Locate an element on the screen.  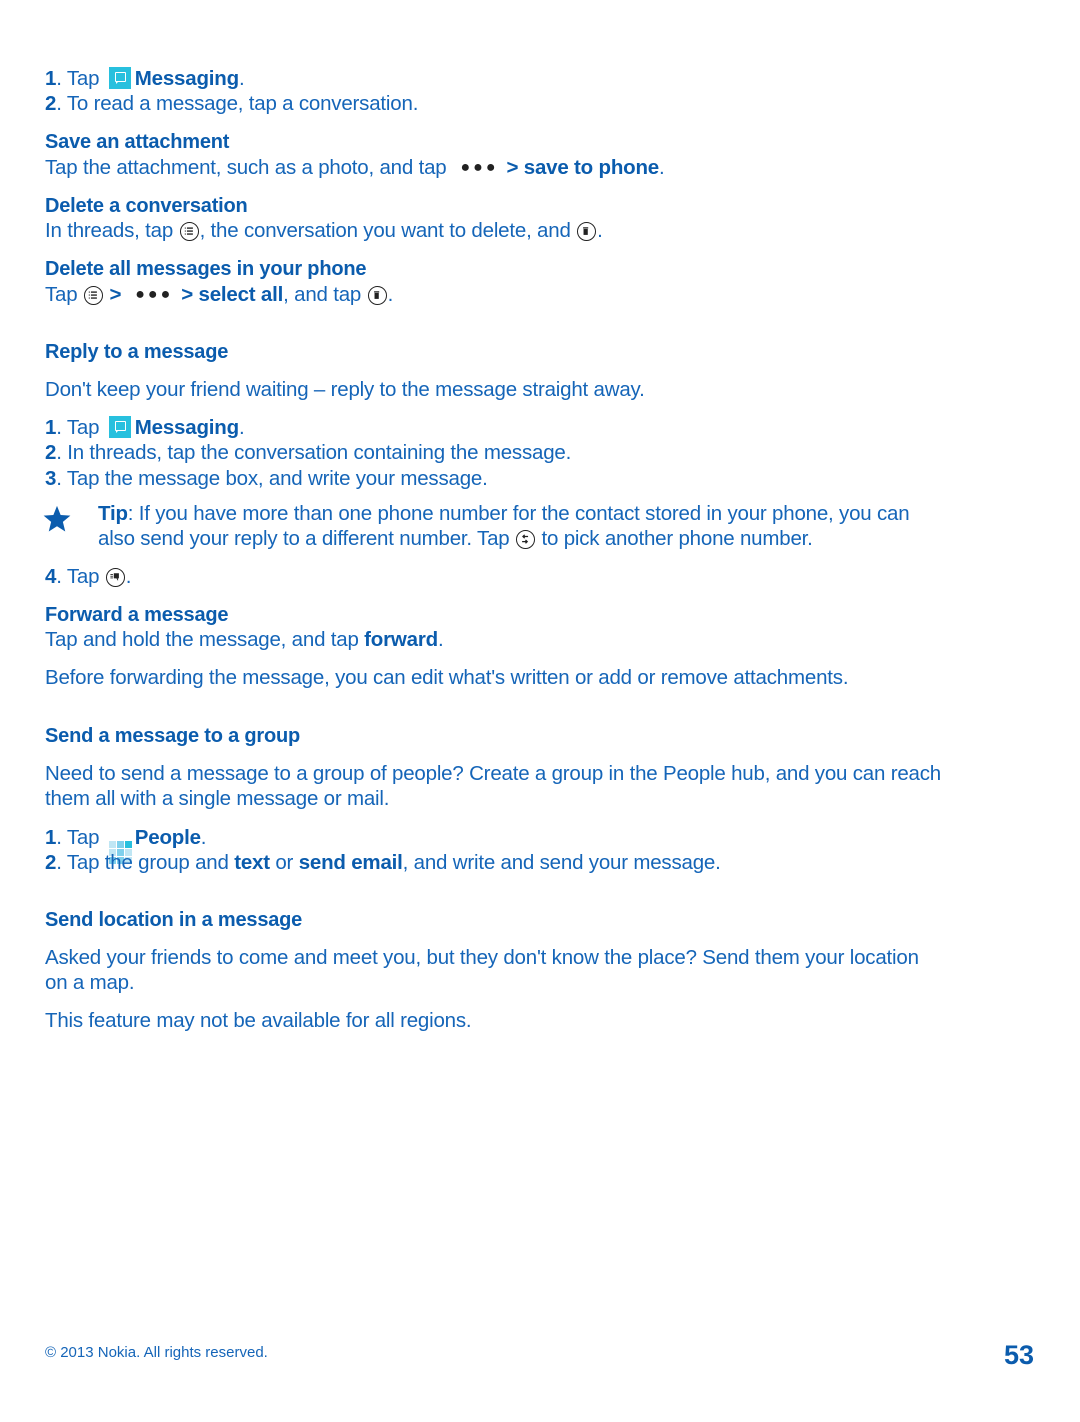
delete-all-text: Tap > ●●● > select all, and tap . is located at coordinates (219, 295).